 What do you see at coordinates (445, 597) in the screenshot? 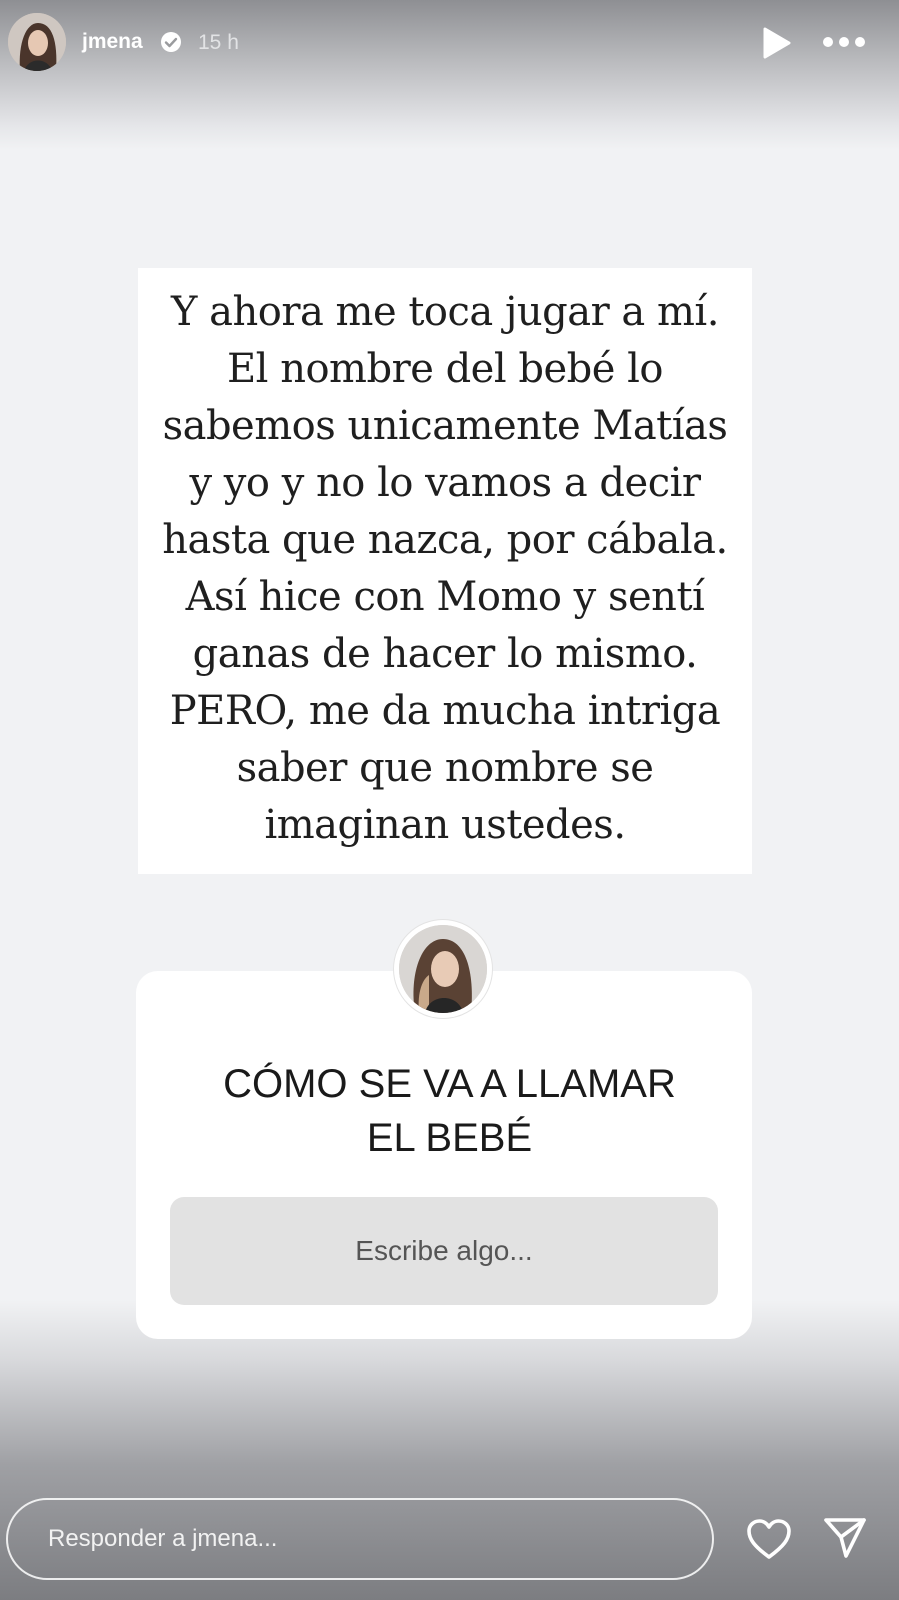
I see `story-line: Así hice con Momo y sentí` at bounding box center [445, 597].